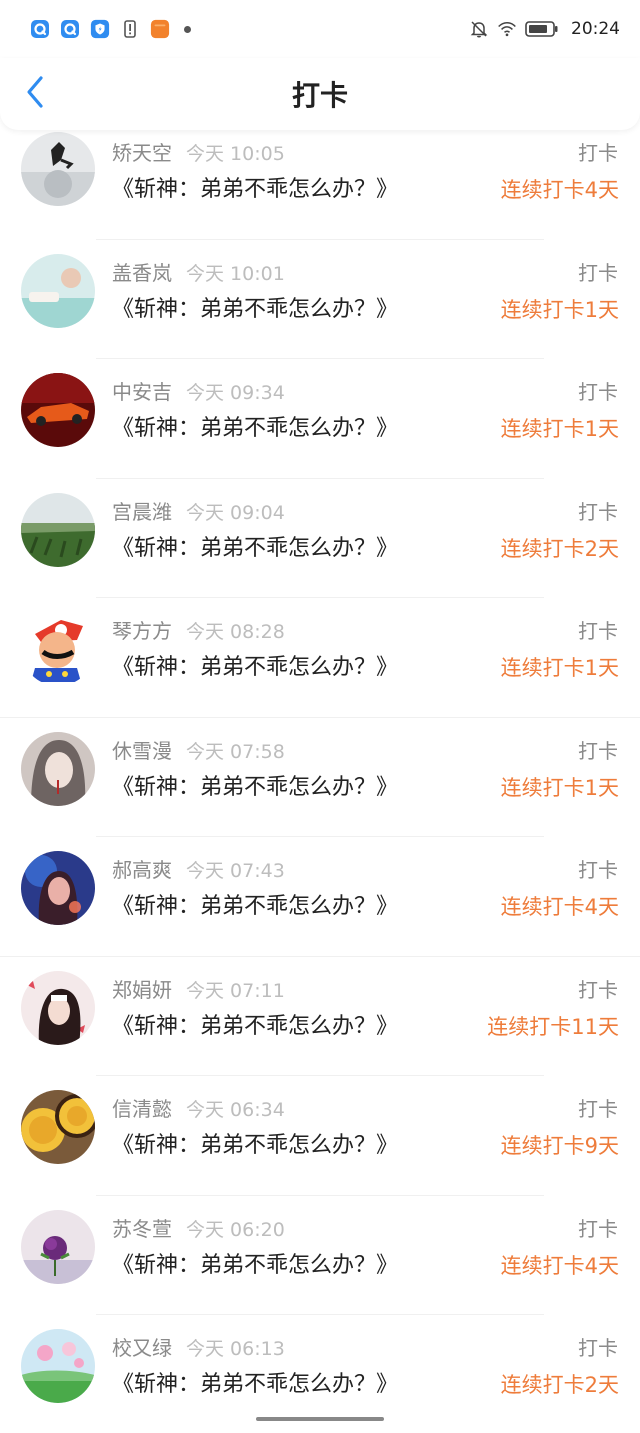  Describe the element at coordinates (249, 29) in the screenshot. I see `status-left-icons` at that location.